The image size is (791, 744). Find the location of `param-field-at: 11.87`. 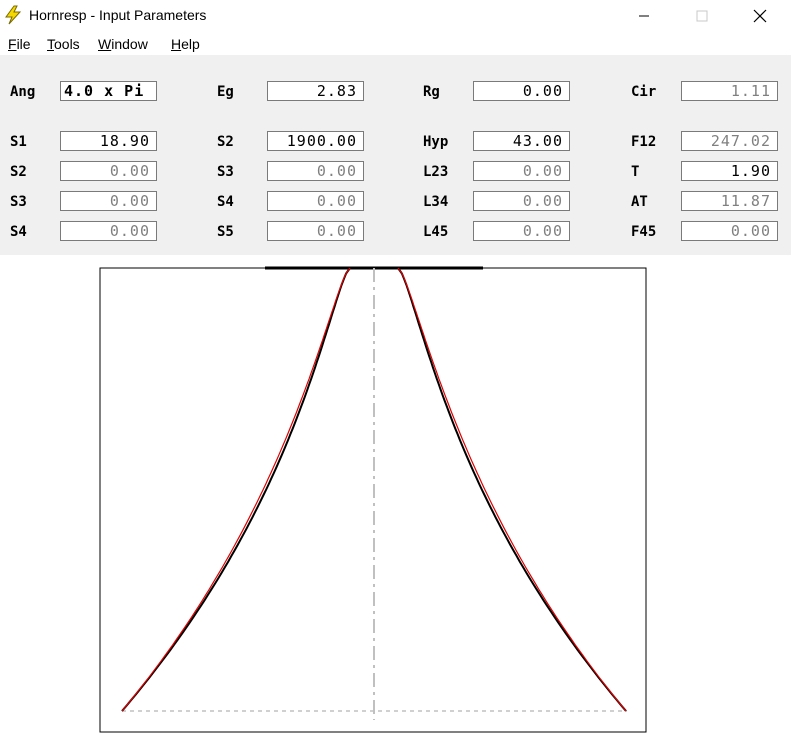

param-field-at: 11.87 is located at coordinates (729, 201).